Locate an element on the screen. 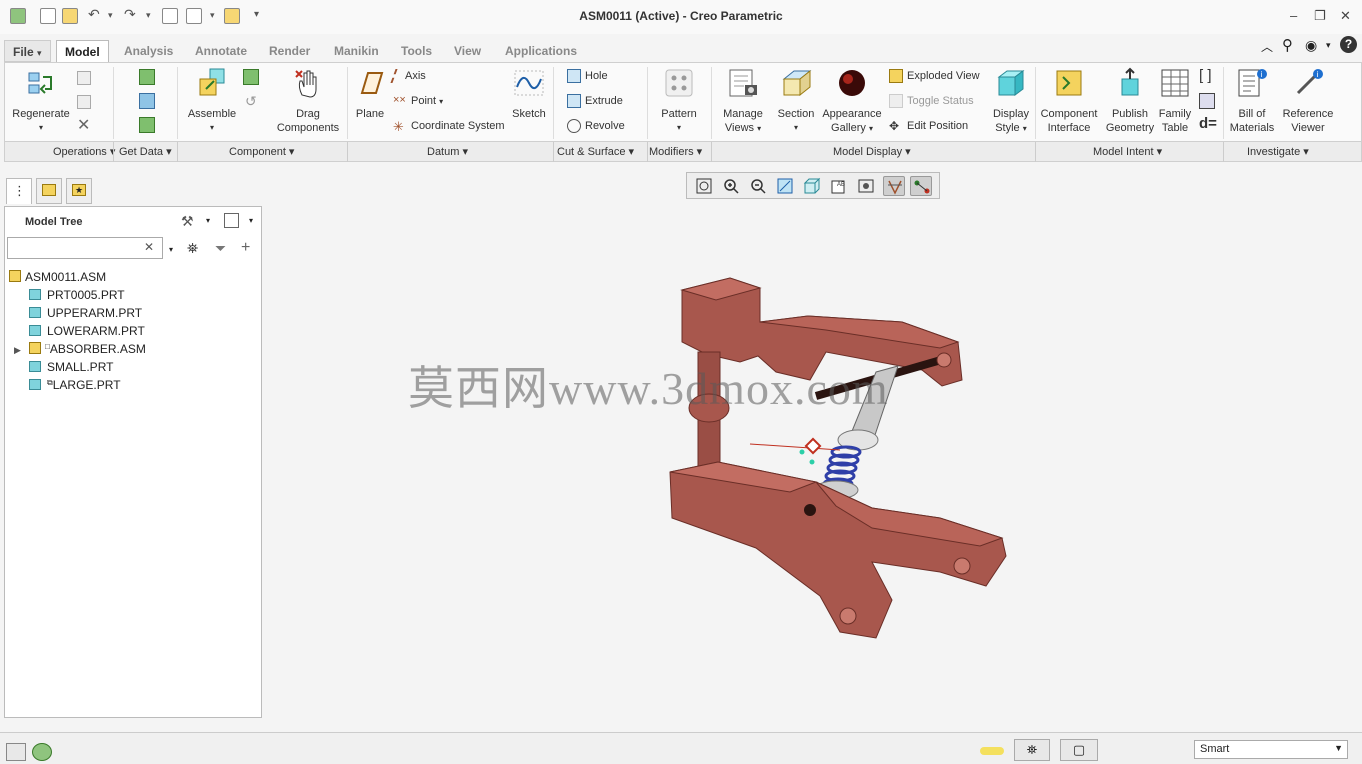 The width and height of the screenshot is (1362, 764). close-button: ✕ is located at coordinates (1345, 16).